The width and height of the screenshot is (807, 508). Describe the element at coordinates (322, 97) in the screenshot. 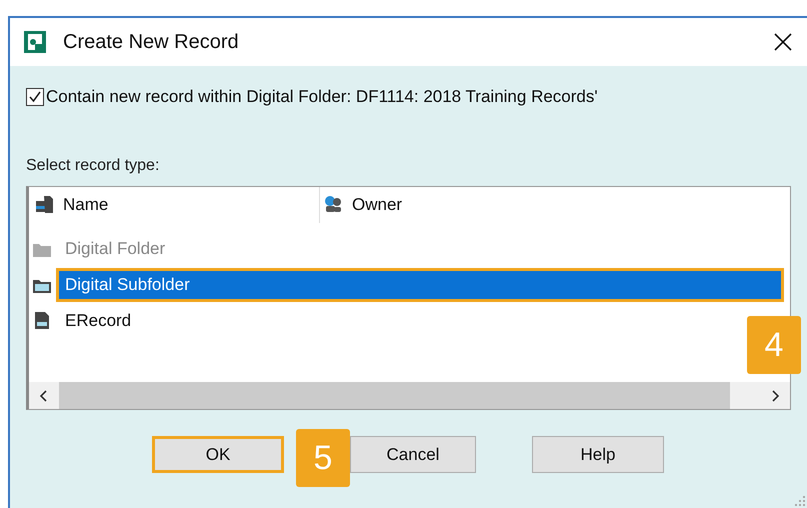

I see `checkbox-label: Contain new record within Digital Folder: DF1114: 2018 Training Records'` at that location.